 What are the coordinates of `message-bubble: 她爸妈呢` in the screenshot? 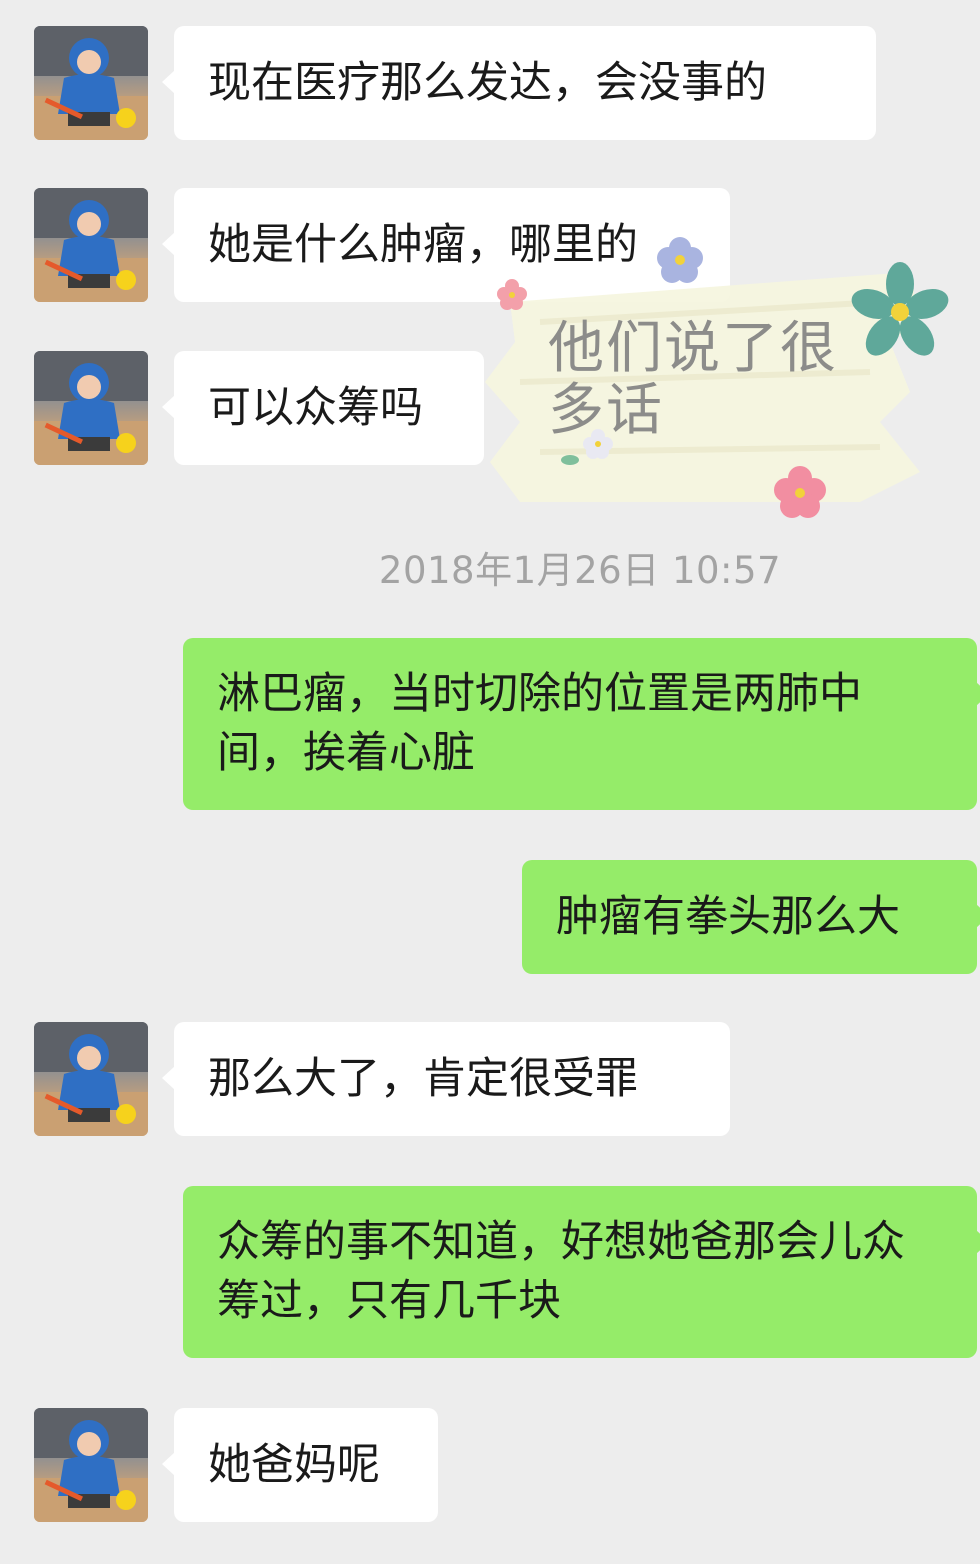 It's located at (300, 1465).